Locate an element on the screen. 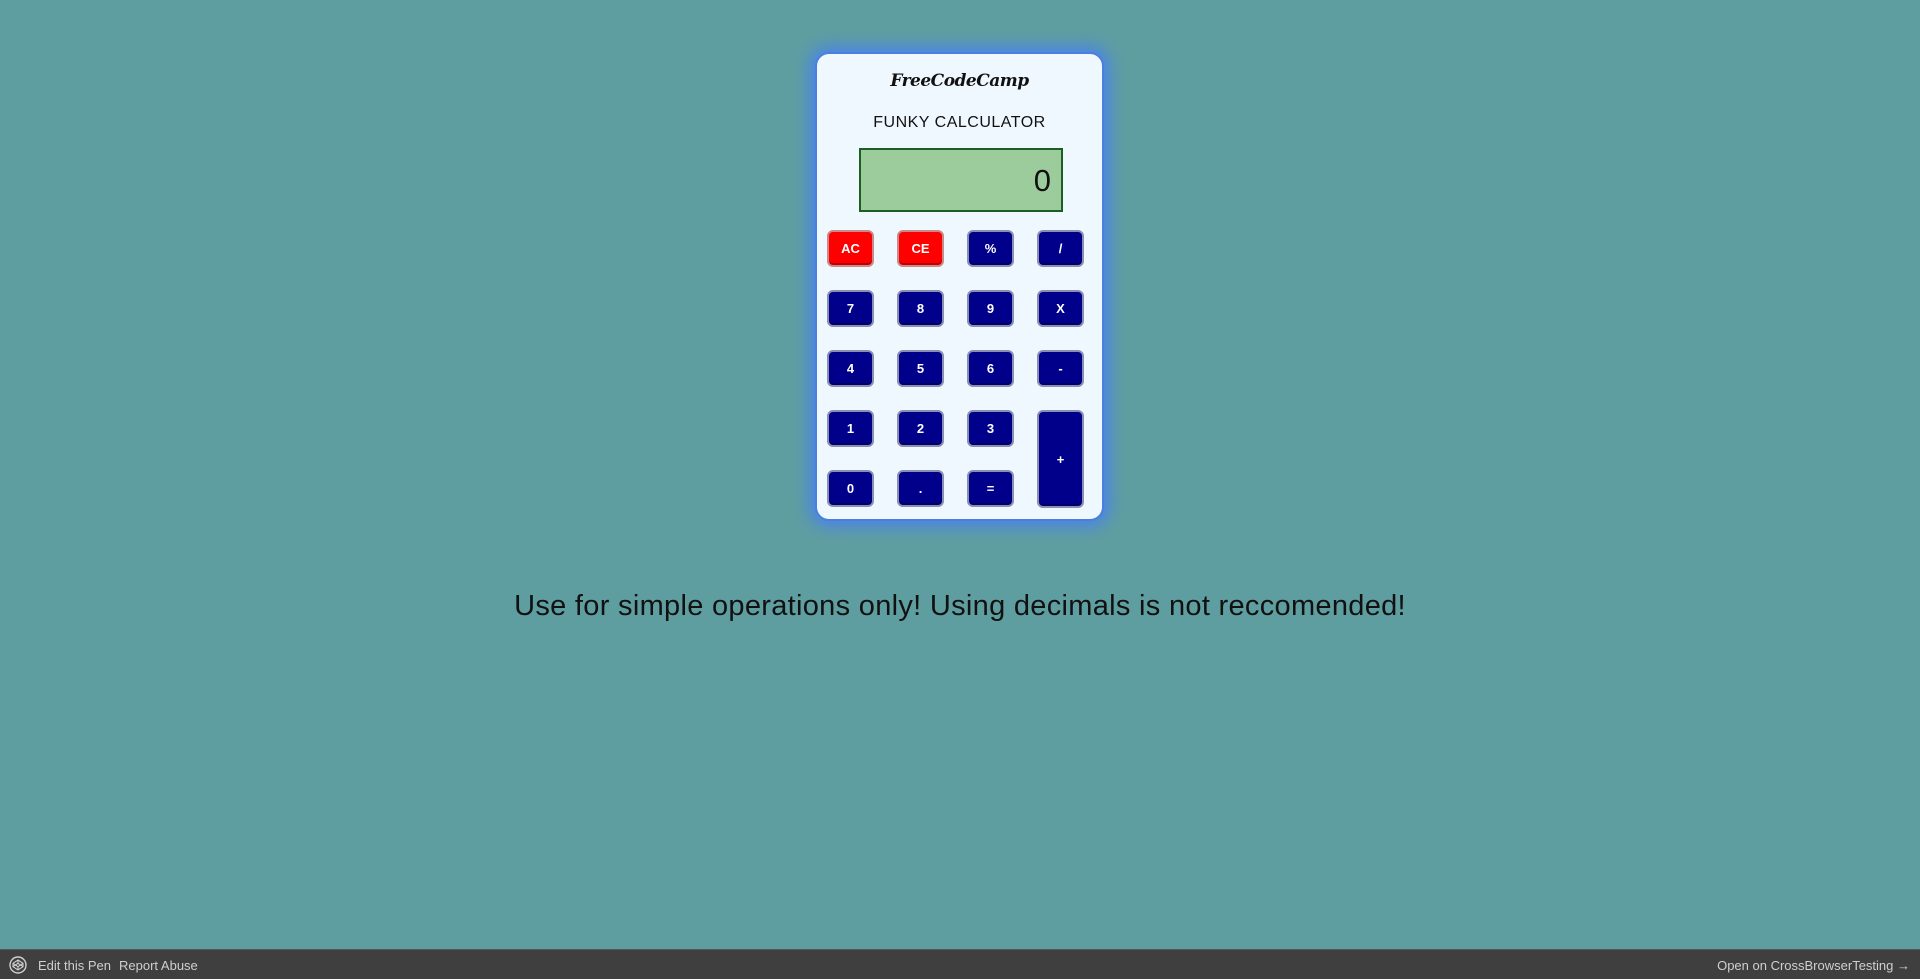 This screenshot has height=979, width=1920. divide-button: / is located at coordinates (1060, 248).